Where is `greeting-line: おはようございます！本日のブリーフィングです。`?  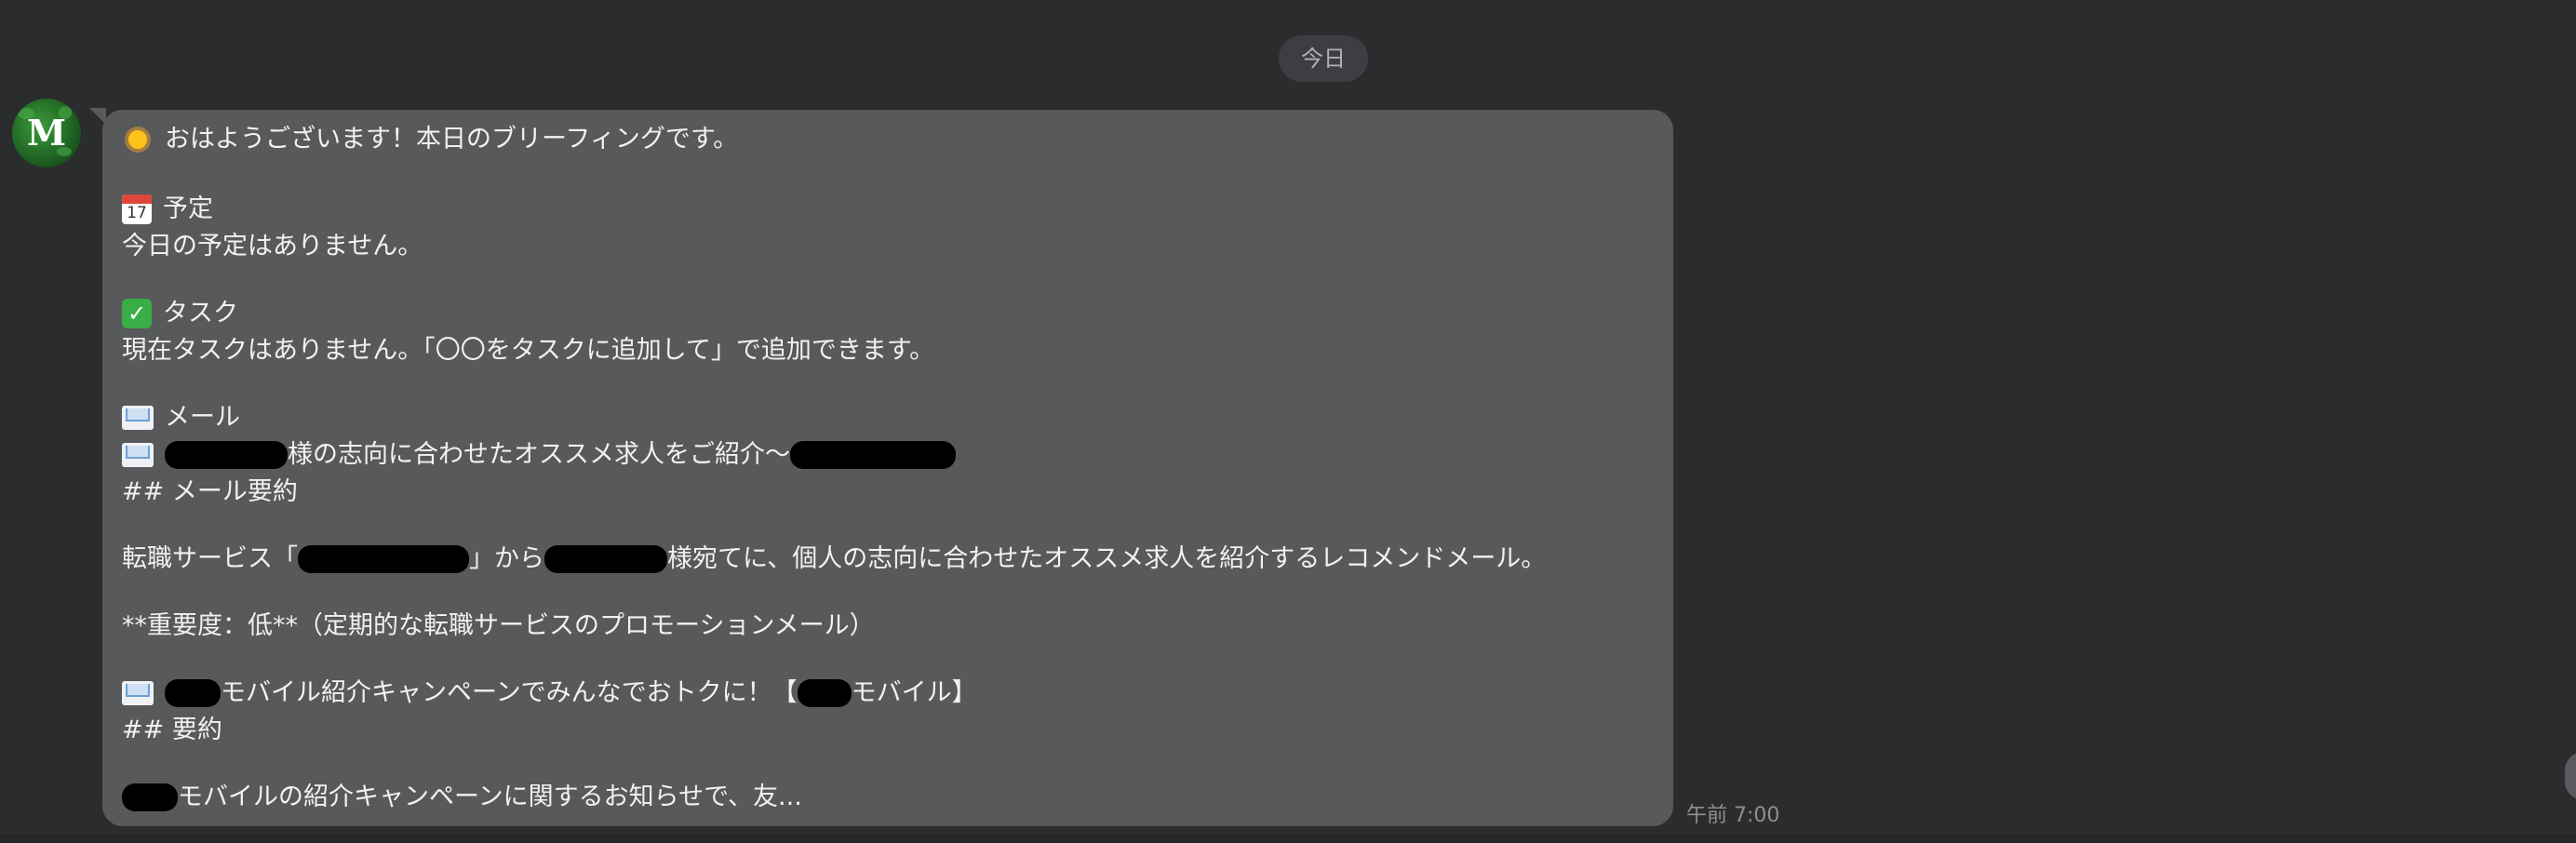 greeting-line: おはようございます！本日のブリーフィングです。 is located at coordinates (887, 139).